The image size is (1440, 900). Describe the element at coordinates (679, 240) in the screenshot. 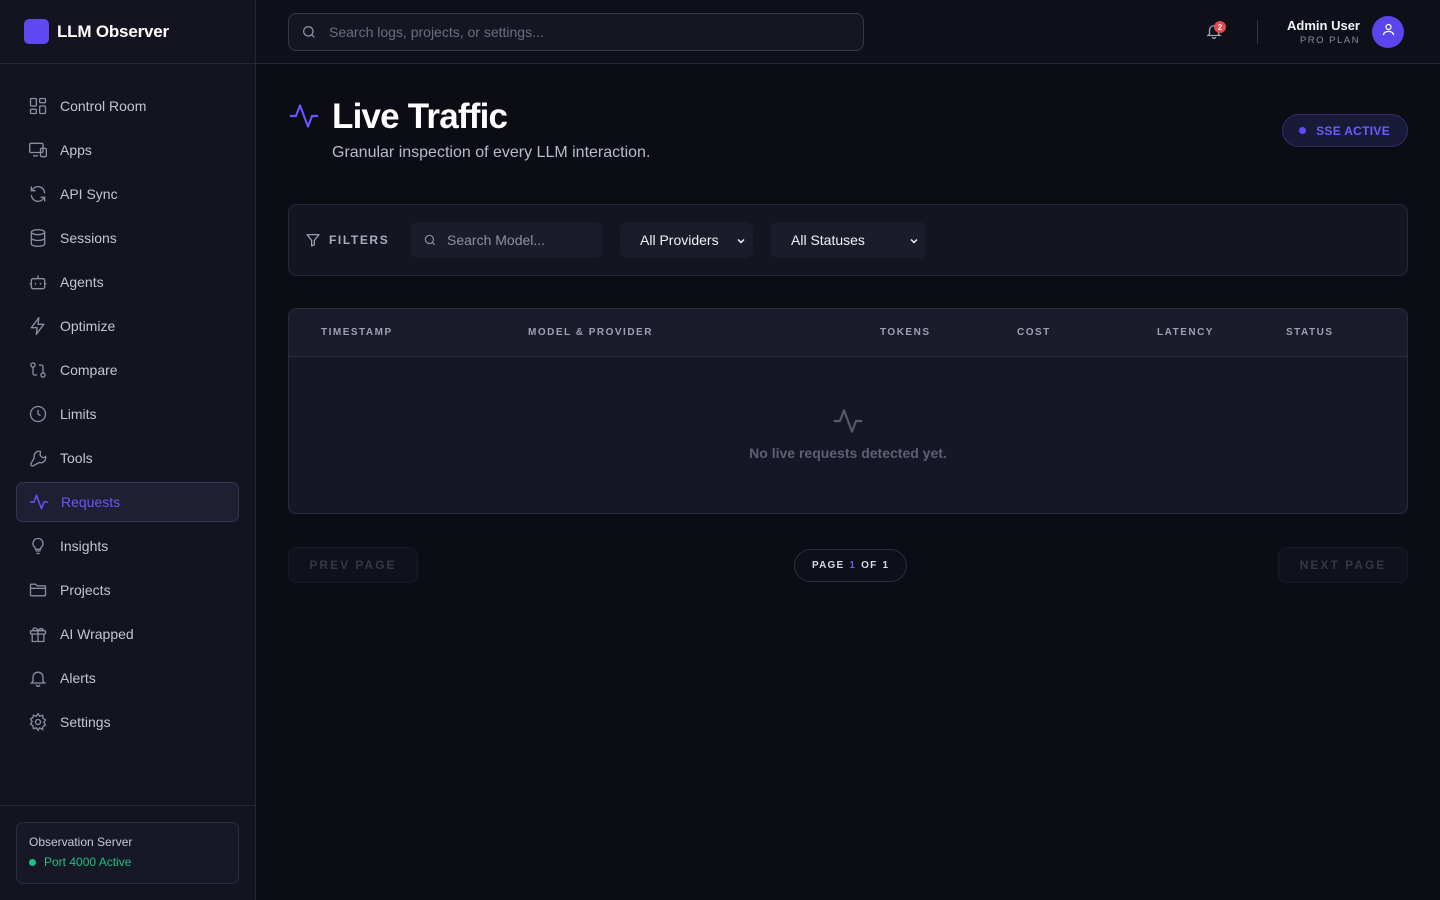

I see `provider-select-value: All Providers` at that location.